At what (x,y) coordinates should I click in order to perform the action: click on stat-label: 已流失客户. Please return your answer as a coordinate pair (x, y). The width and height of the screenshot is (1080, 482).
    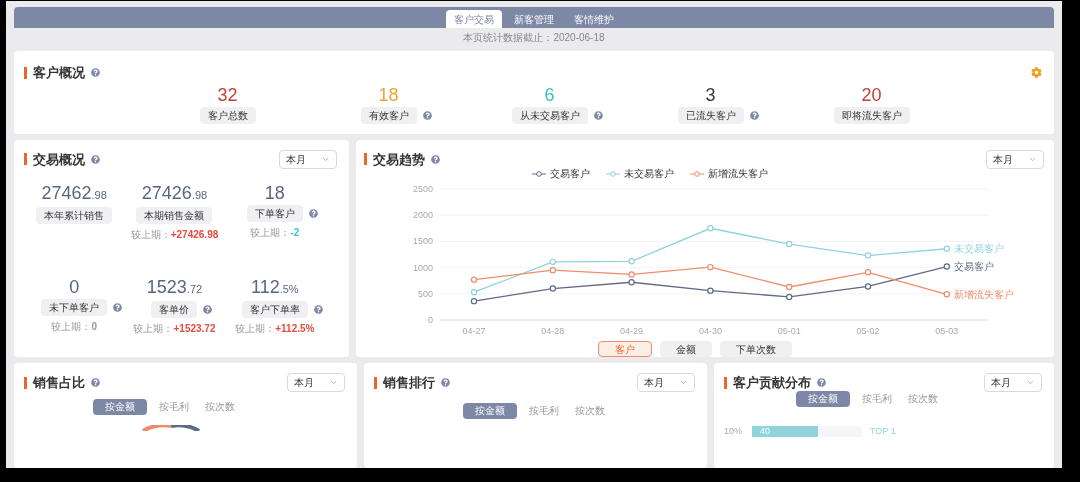
    Looking at the image, I should click on (710, 115).